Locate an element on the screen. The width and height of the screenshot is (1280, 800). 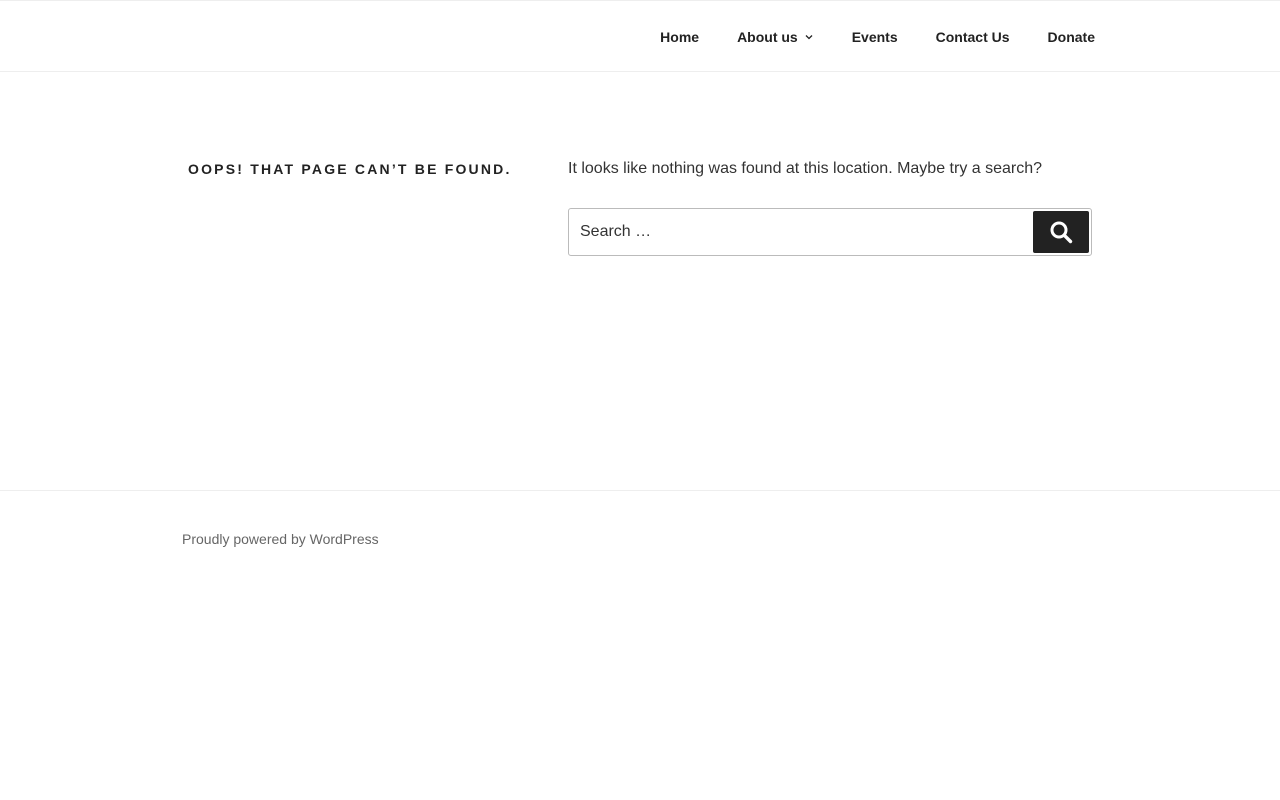
nav-item-label: Events is located at coordinates (874, 36).